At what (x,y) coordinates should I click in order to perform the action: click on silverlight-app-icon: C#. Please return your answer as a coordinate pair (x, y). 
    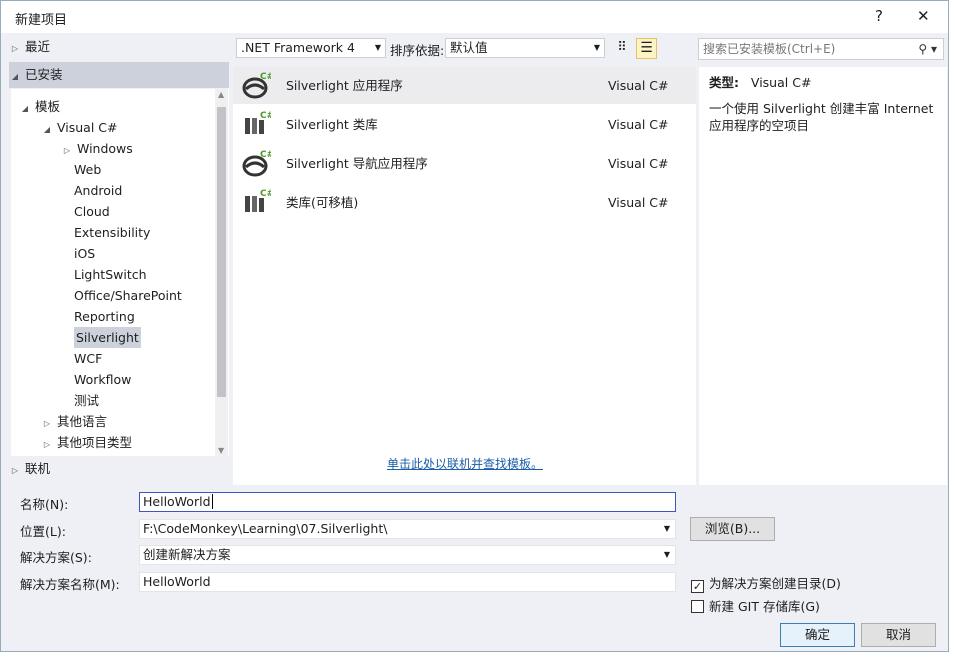
    Looking at the image, I should click on (256, 85).